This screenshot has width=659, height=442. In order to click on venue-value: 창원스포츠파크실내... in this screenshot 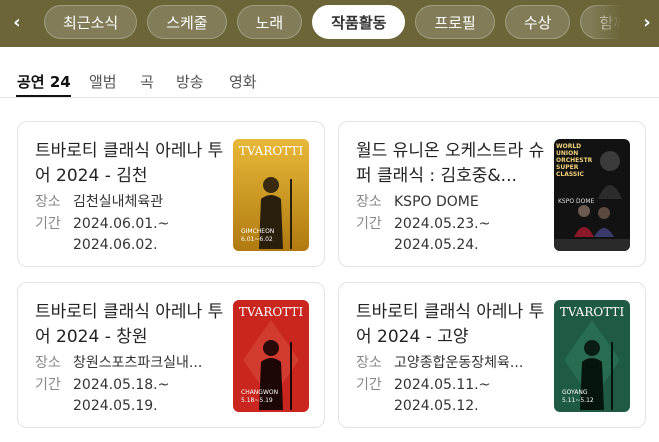, I will do `click(138, 363)`.